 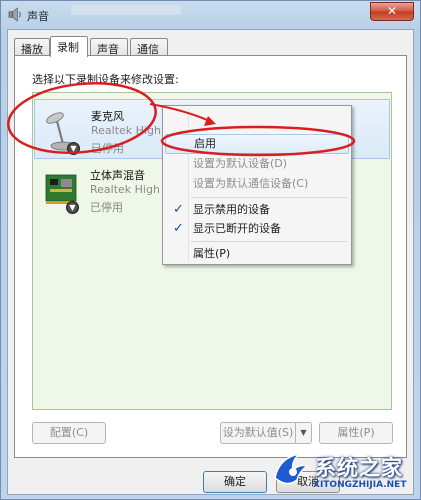 I want to click on menu-item-show-disabled: ✓ 显示禁用的设备, so click(x=257, y=210).